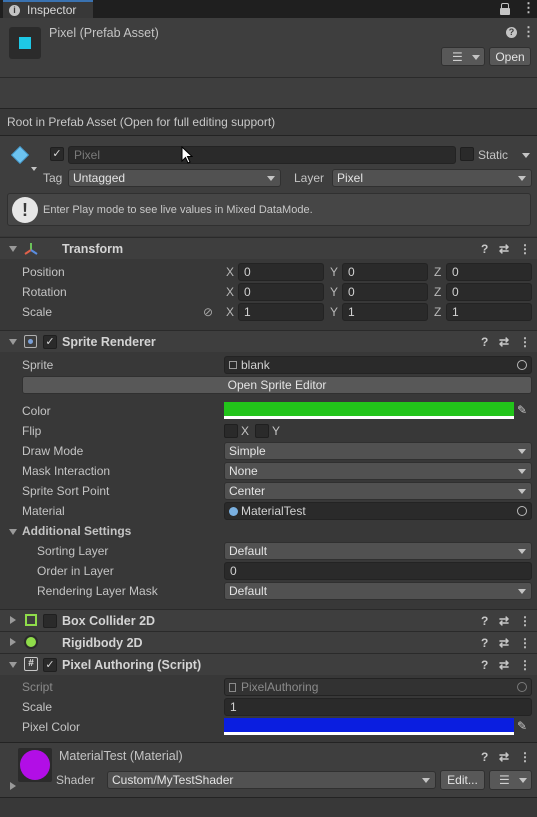 Image resolution: width=537 pixels, height=817 pixels. What do you see at coordinates (262, 431) in the screenshot?
I see `flip-y-checkbox` at bounding box center [262, 431].